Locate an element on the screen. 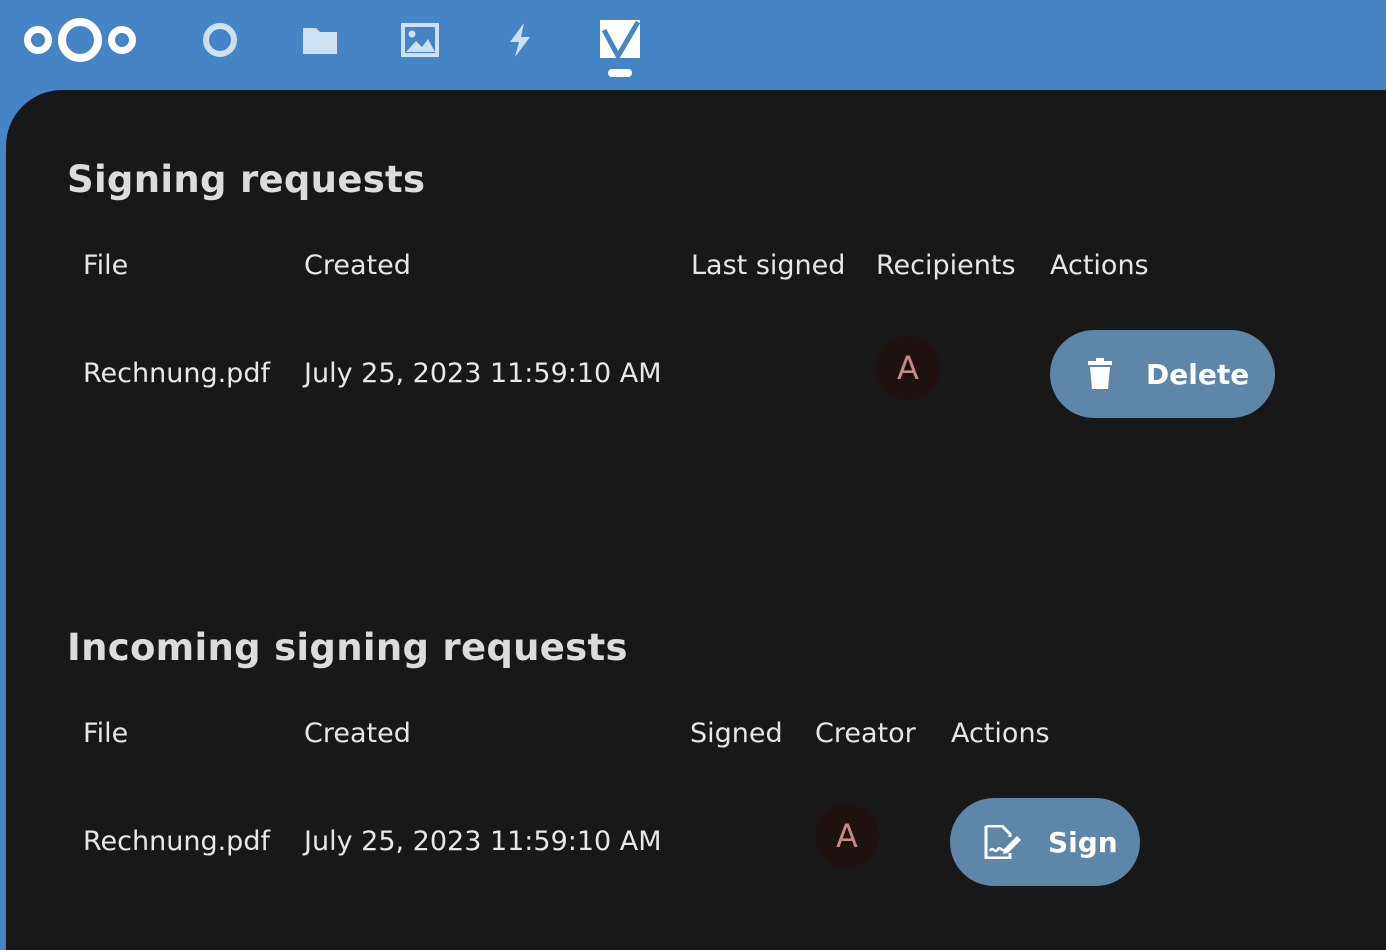  creator-avatar: A is located at coordinates (847, 836).